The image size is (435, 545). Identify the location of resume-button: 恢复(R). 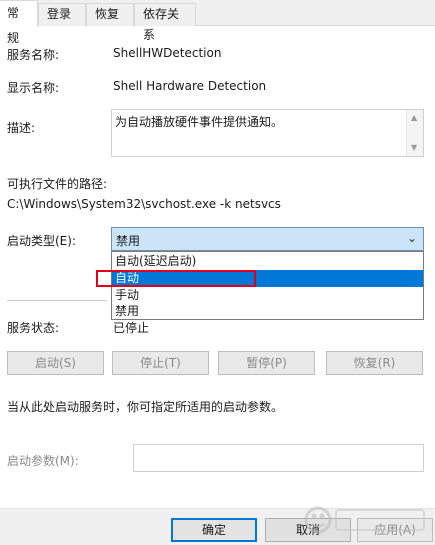
(374, 363).